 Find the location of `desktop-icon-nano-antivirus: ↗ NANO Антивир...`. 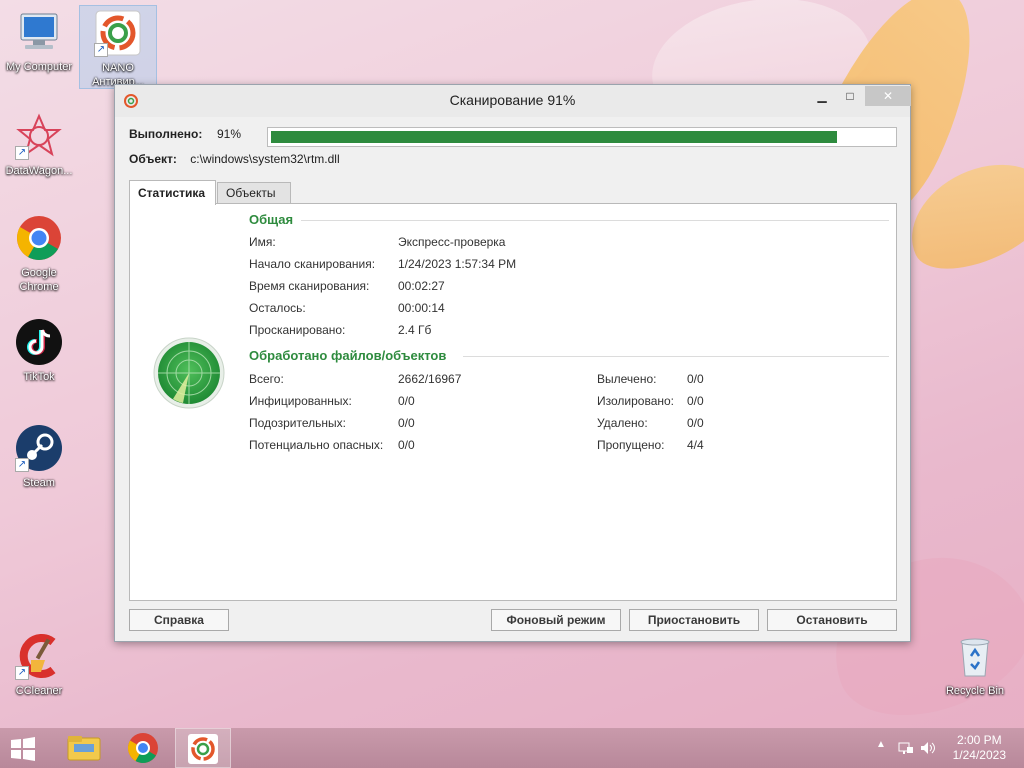

desktop-icon-nano-antivirus: ↗ NANO Антивир... is located at coordinates (118, 47).